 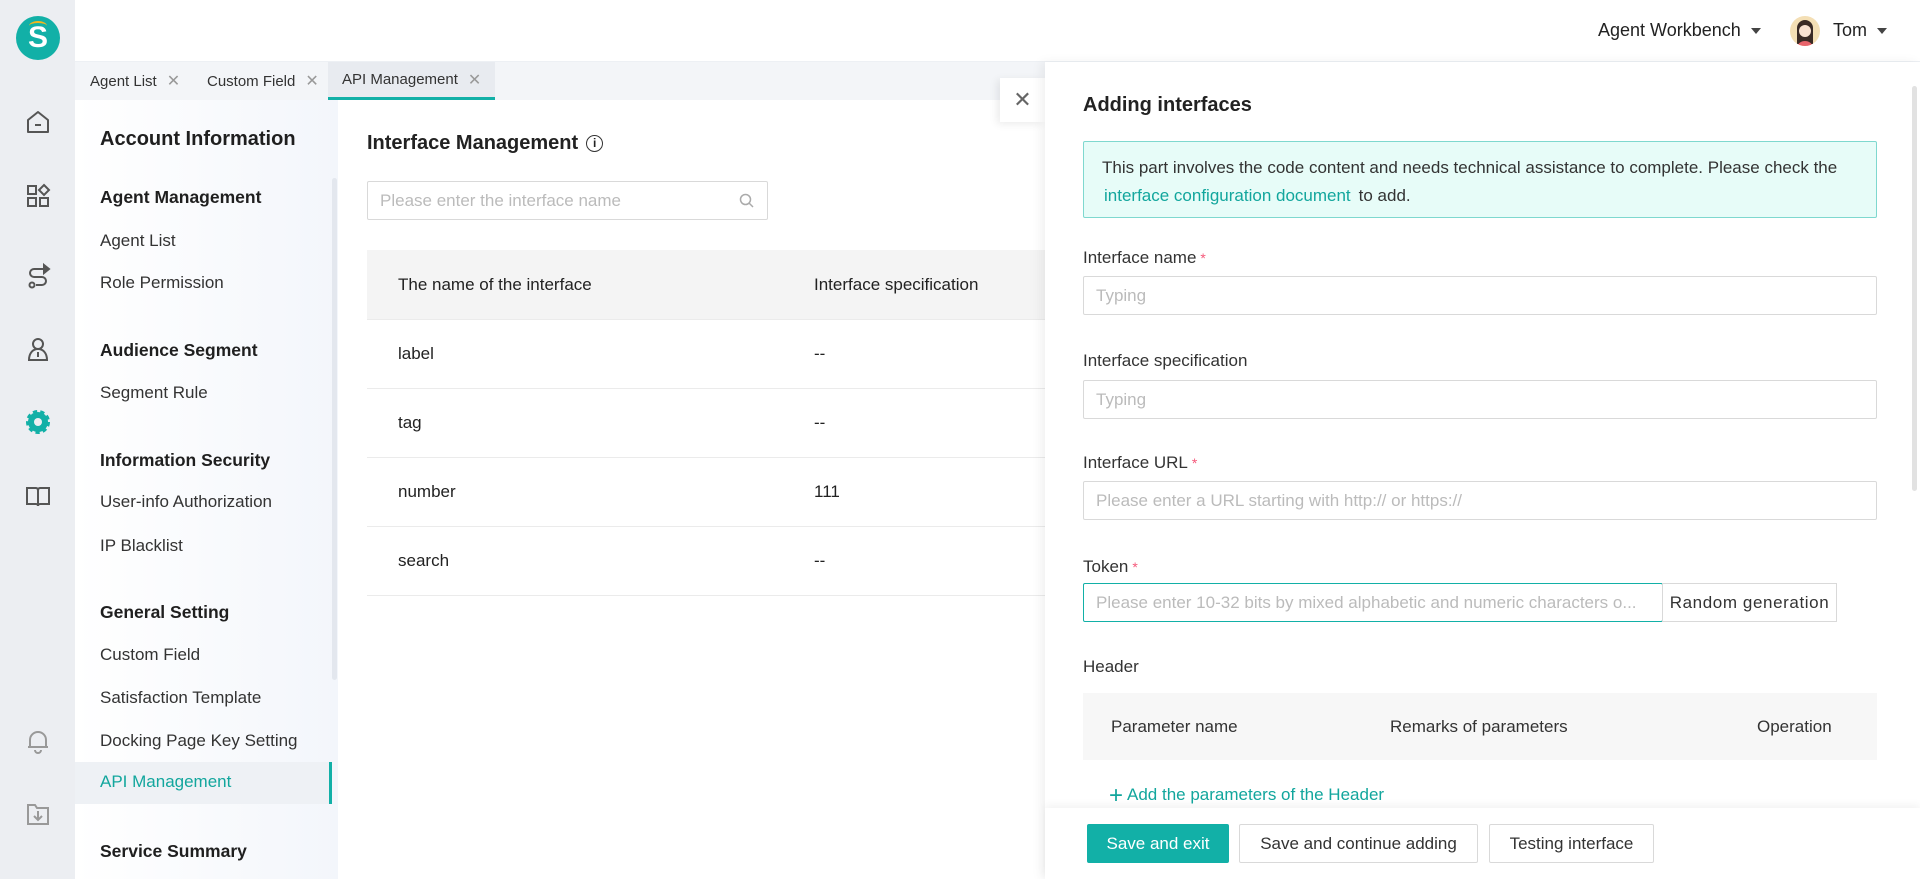 I want to click on interface-spec-label: Interface specification, so click(x=1165, y=360).